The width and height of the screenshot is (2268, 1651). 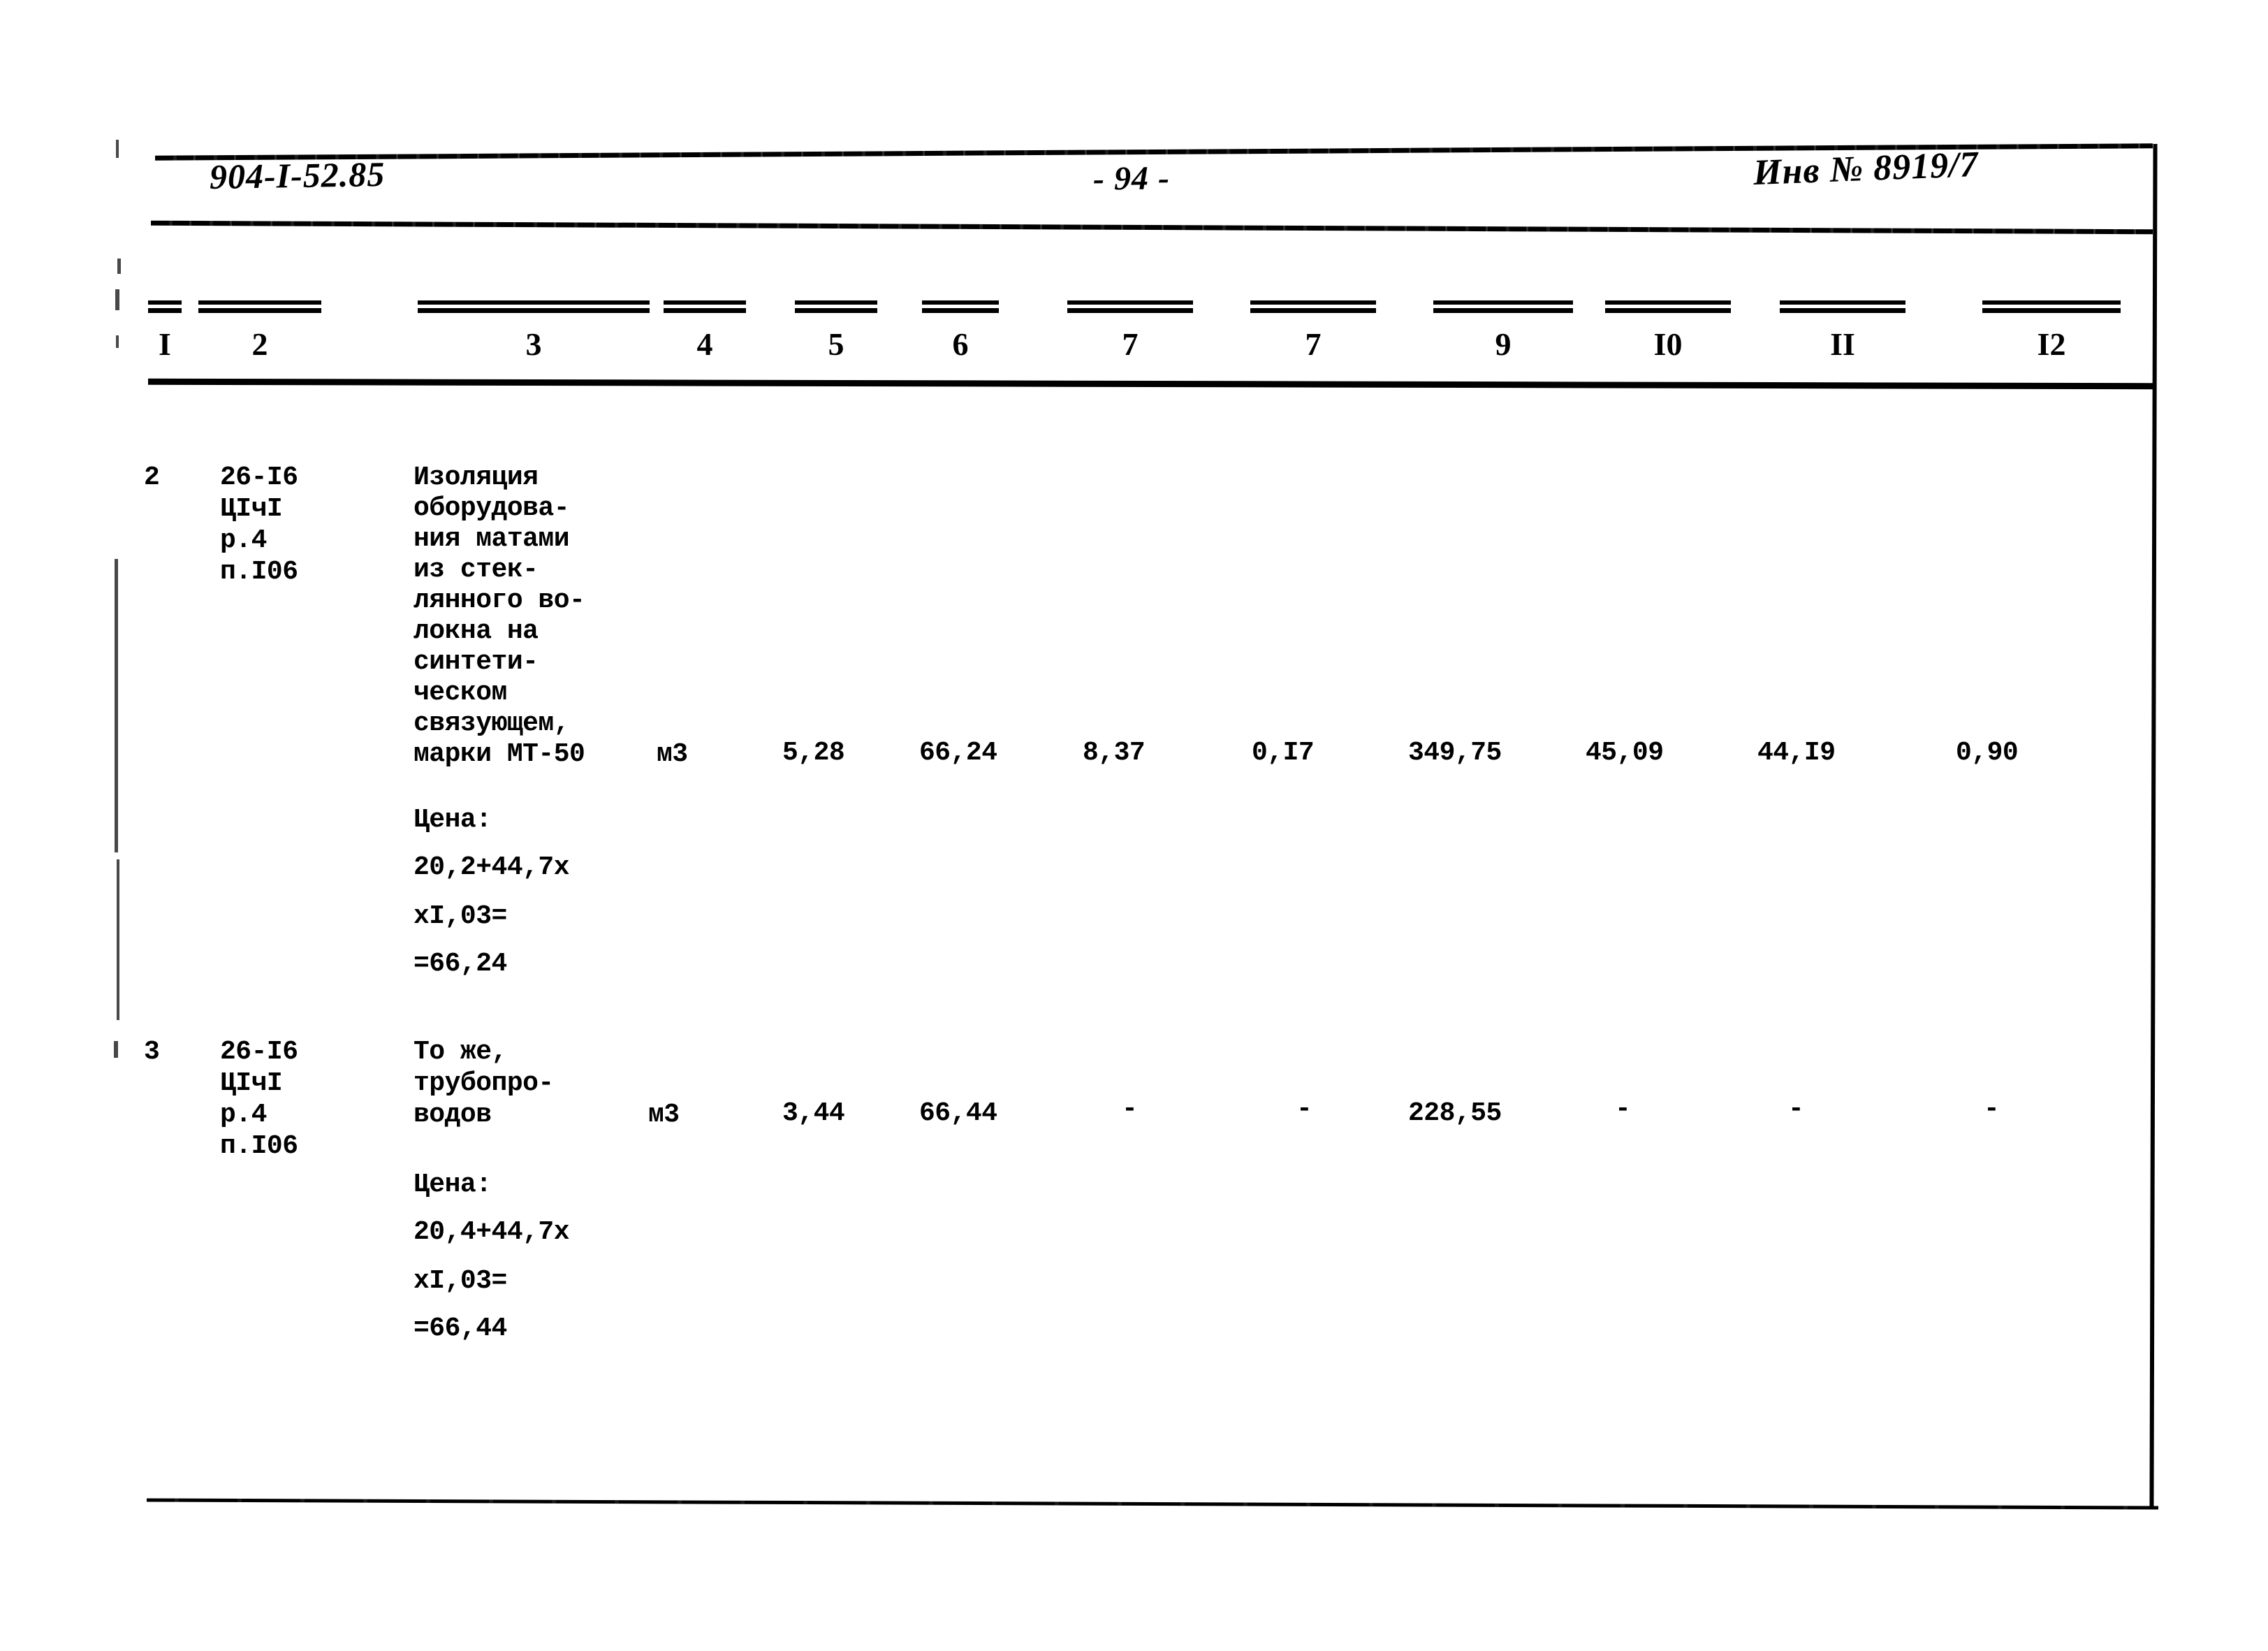 What do you see at coordinates (704, 344) in the screenshot?
I see `column-header-4: 4` at bounding box center [704, 344].